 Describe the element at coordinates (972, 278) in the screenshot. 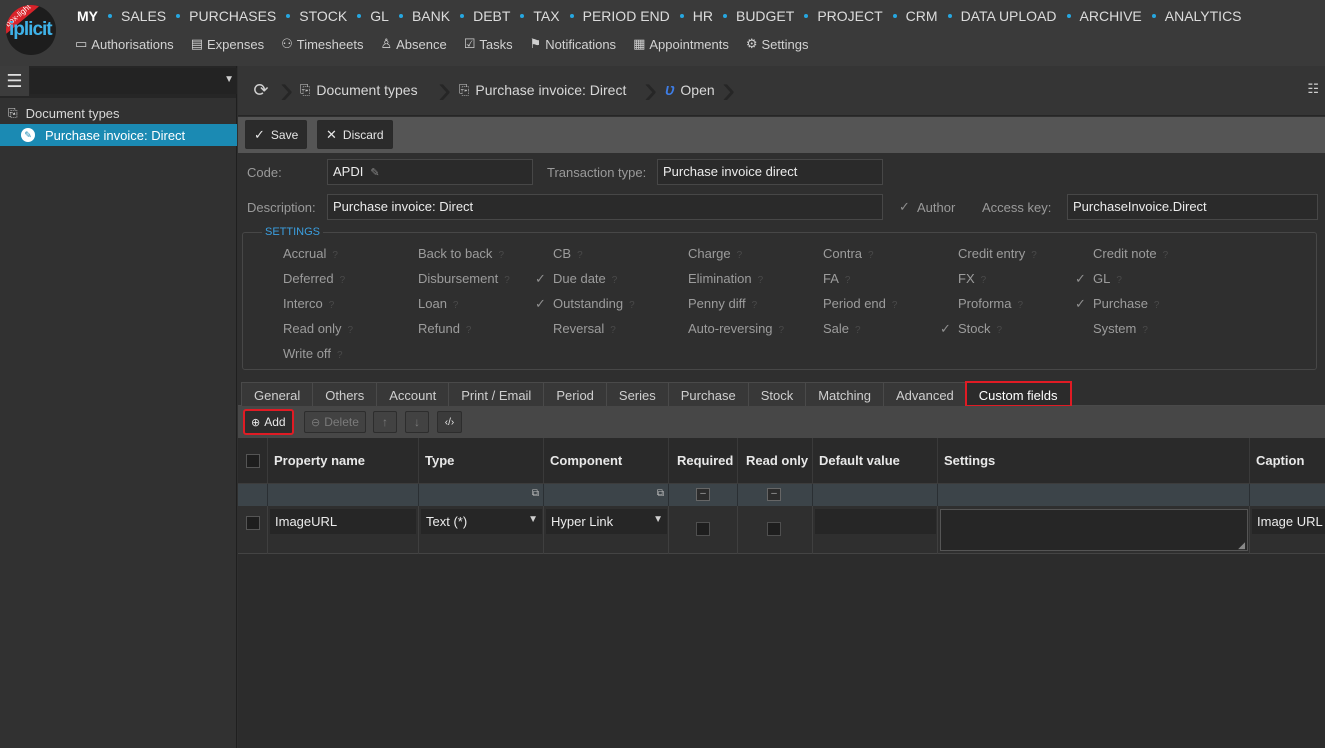

I see `flag-fx: FX?` at that location.